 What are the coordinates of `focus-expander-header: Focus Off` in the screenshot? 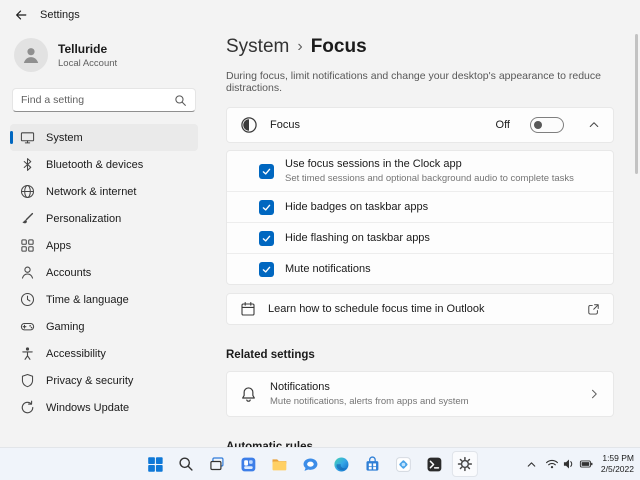 It's located at (420, 125).